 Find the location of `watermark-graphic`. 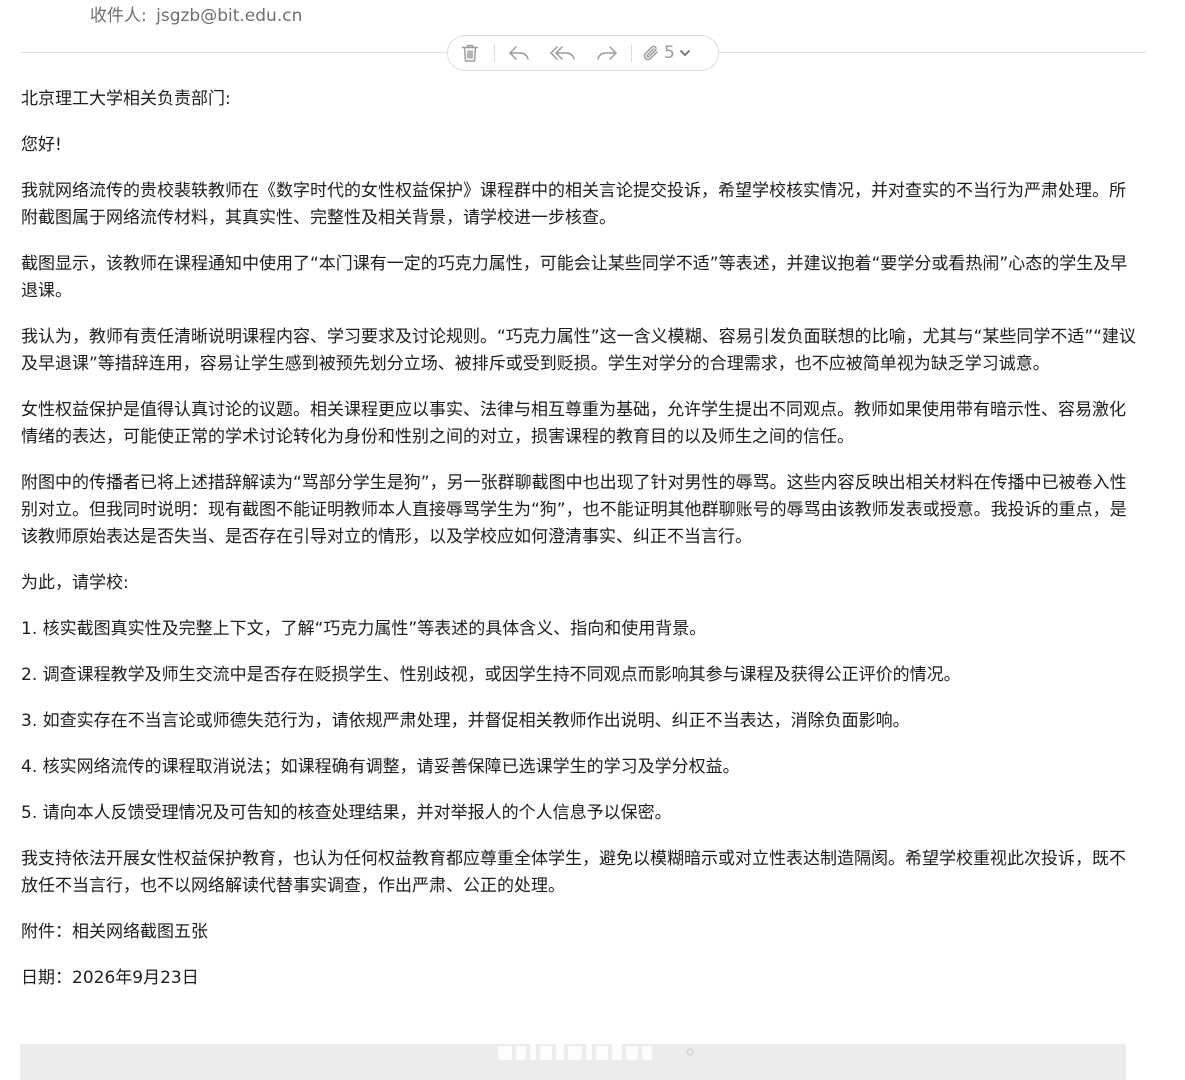

watermark-graphic is located at coordinates (596, 1051).